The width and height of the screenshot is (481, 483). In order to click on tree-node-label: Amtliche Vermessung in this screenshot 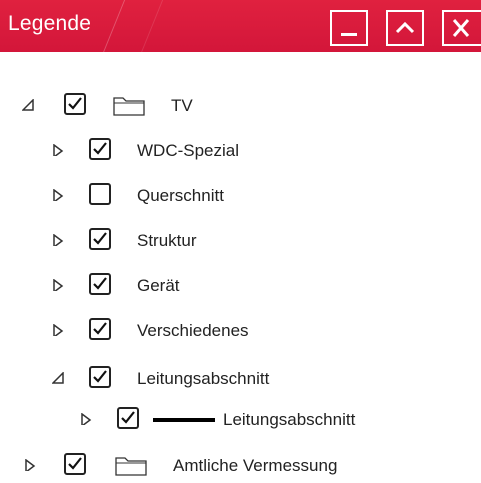, I will do `click(255, 465)`.